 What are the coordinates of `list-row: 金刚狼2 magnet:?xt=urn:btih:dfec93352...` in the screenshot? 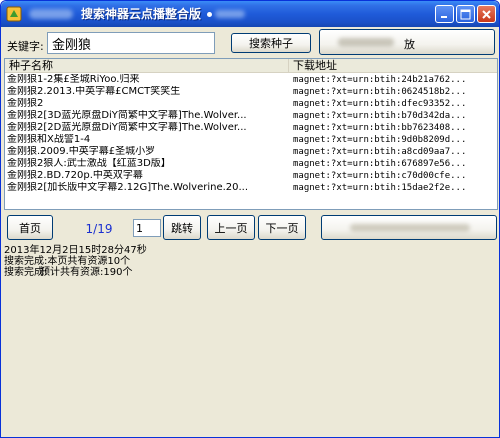 It's located at (251, 104).